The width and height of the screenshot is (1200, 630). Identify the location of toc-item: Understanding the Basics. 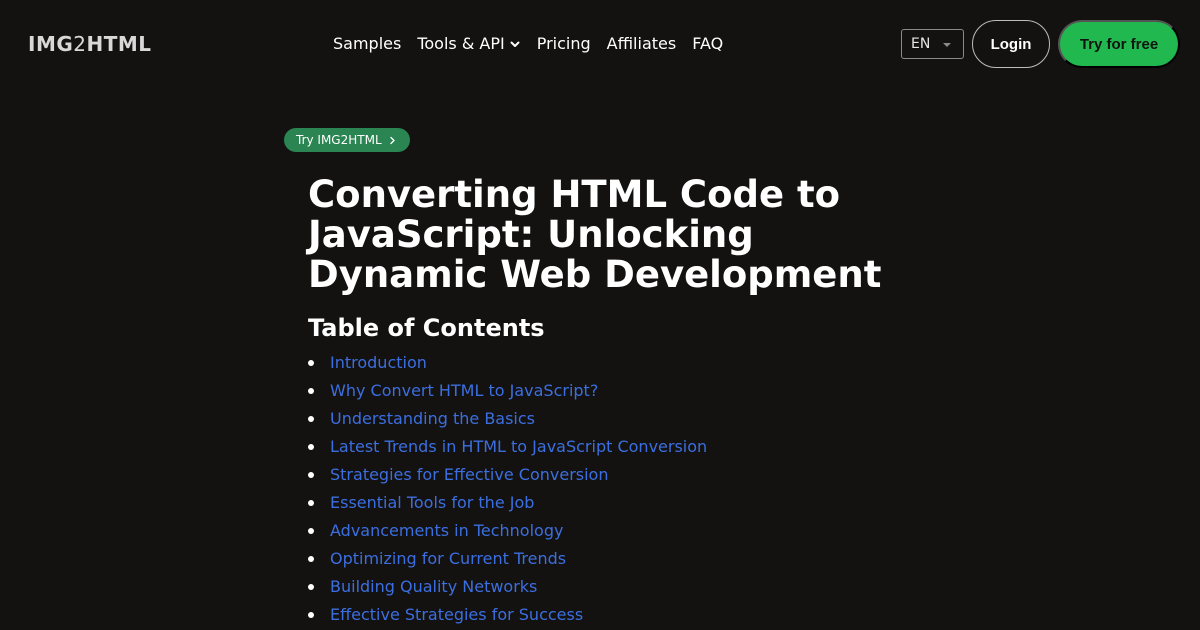
(507, 419).